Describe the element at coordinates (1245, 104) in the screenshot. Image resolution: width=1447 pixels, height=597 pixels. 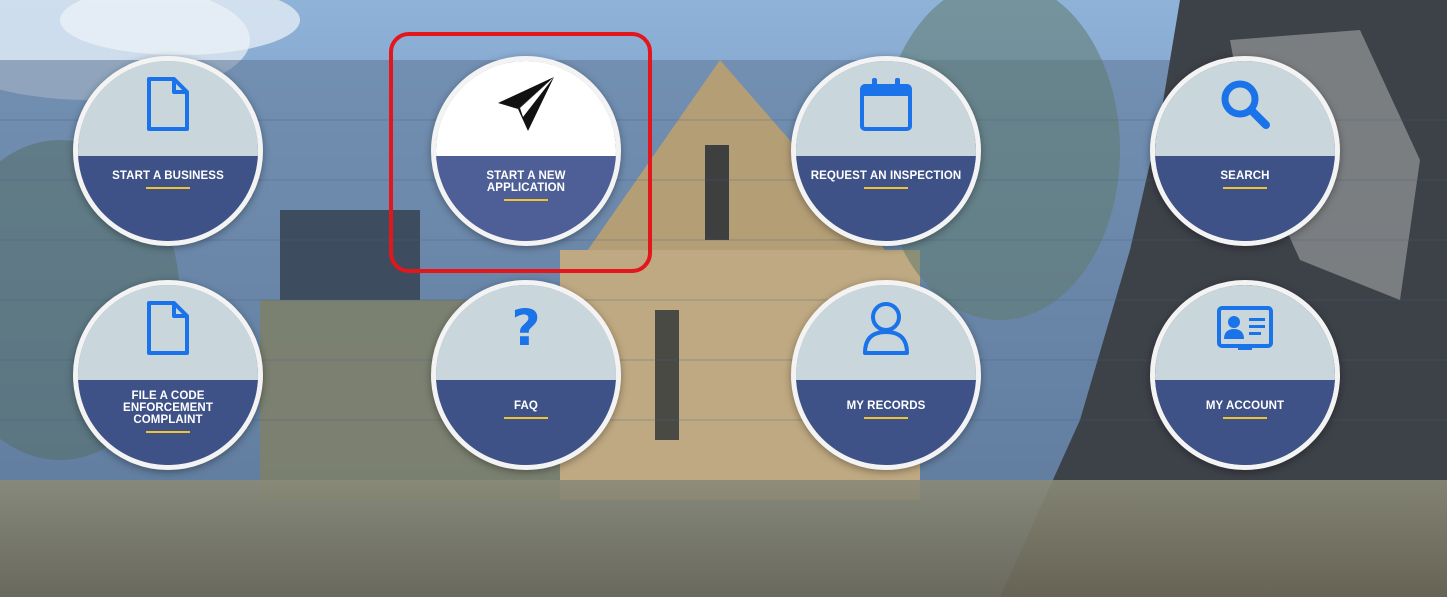
I see `search-icon` at that location.